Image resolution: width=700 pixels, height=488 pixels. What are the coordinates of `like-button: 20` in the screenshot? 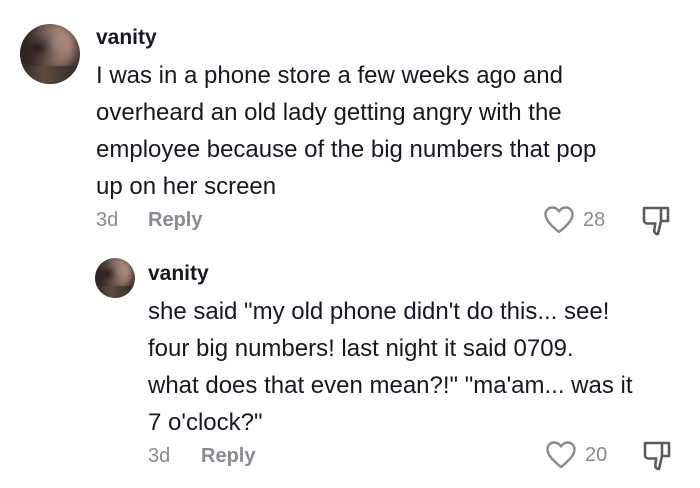 It's located at (576, 455).